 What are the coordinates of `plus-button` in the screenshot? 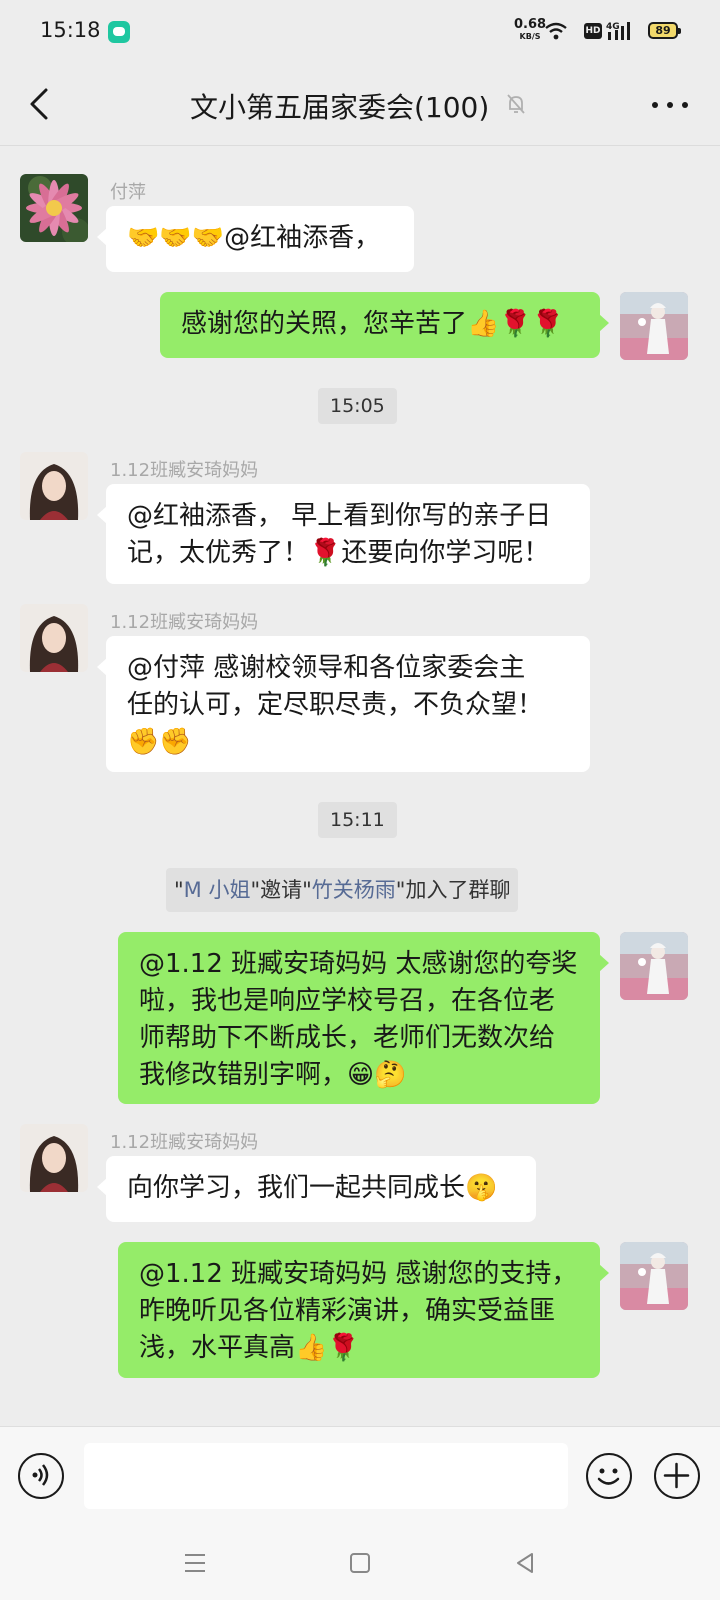 It's located at (677, 1476).